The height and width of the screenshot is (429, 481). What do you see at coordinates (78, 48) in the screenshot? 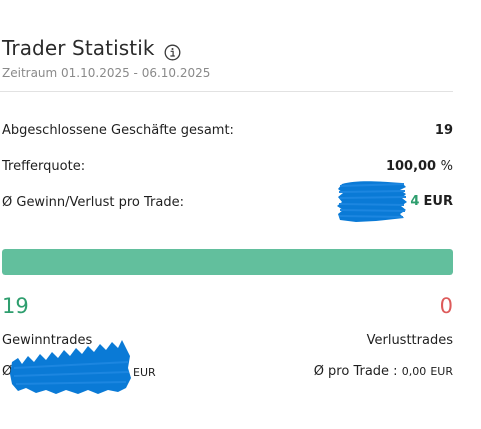
I see `page-title: Trader Statistik` at bounding box center [78, 48].